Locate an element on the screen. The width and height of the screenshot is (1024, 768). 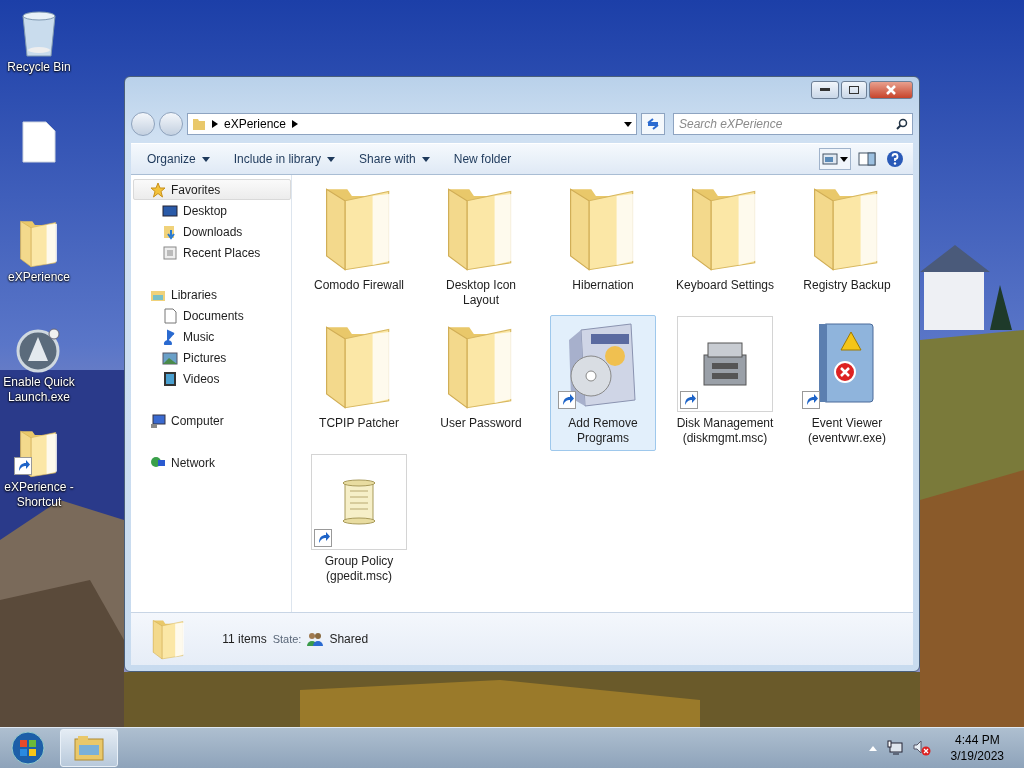
file-item: Registry Backup is located at coordinates (847, 245).